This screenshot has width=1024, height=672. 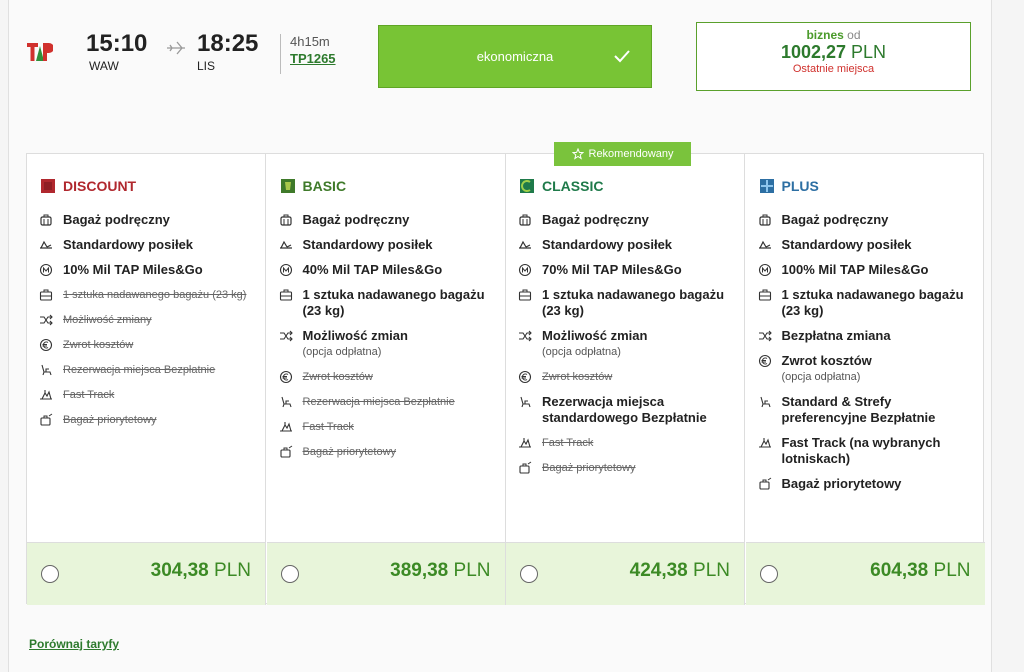 What do you see at coordinates (515, 56) in the screenshot?
I see `economy-class-button: ekonomiczna` at bounding box center [515, 56].